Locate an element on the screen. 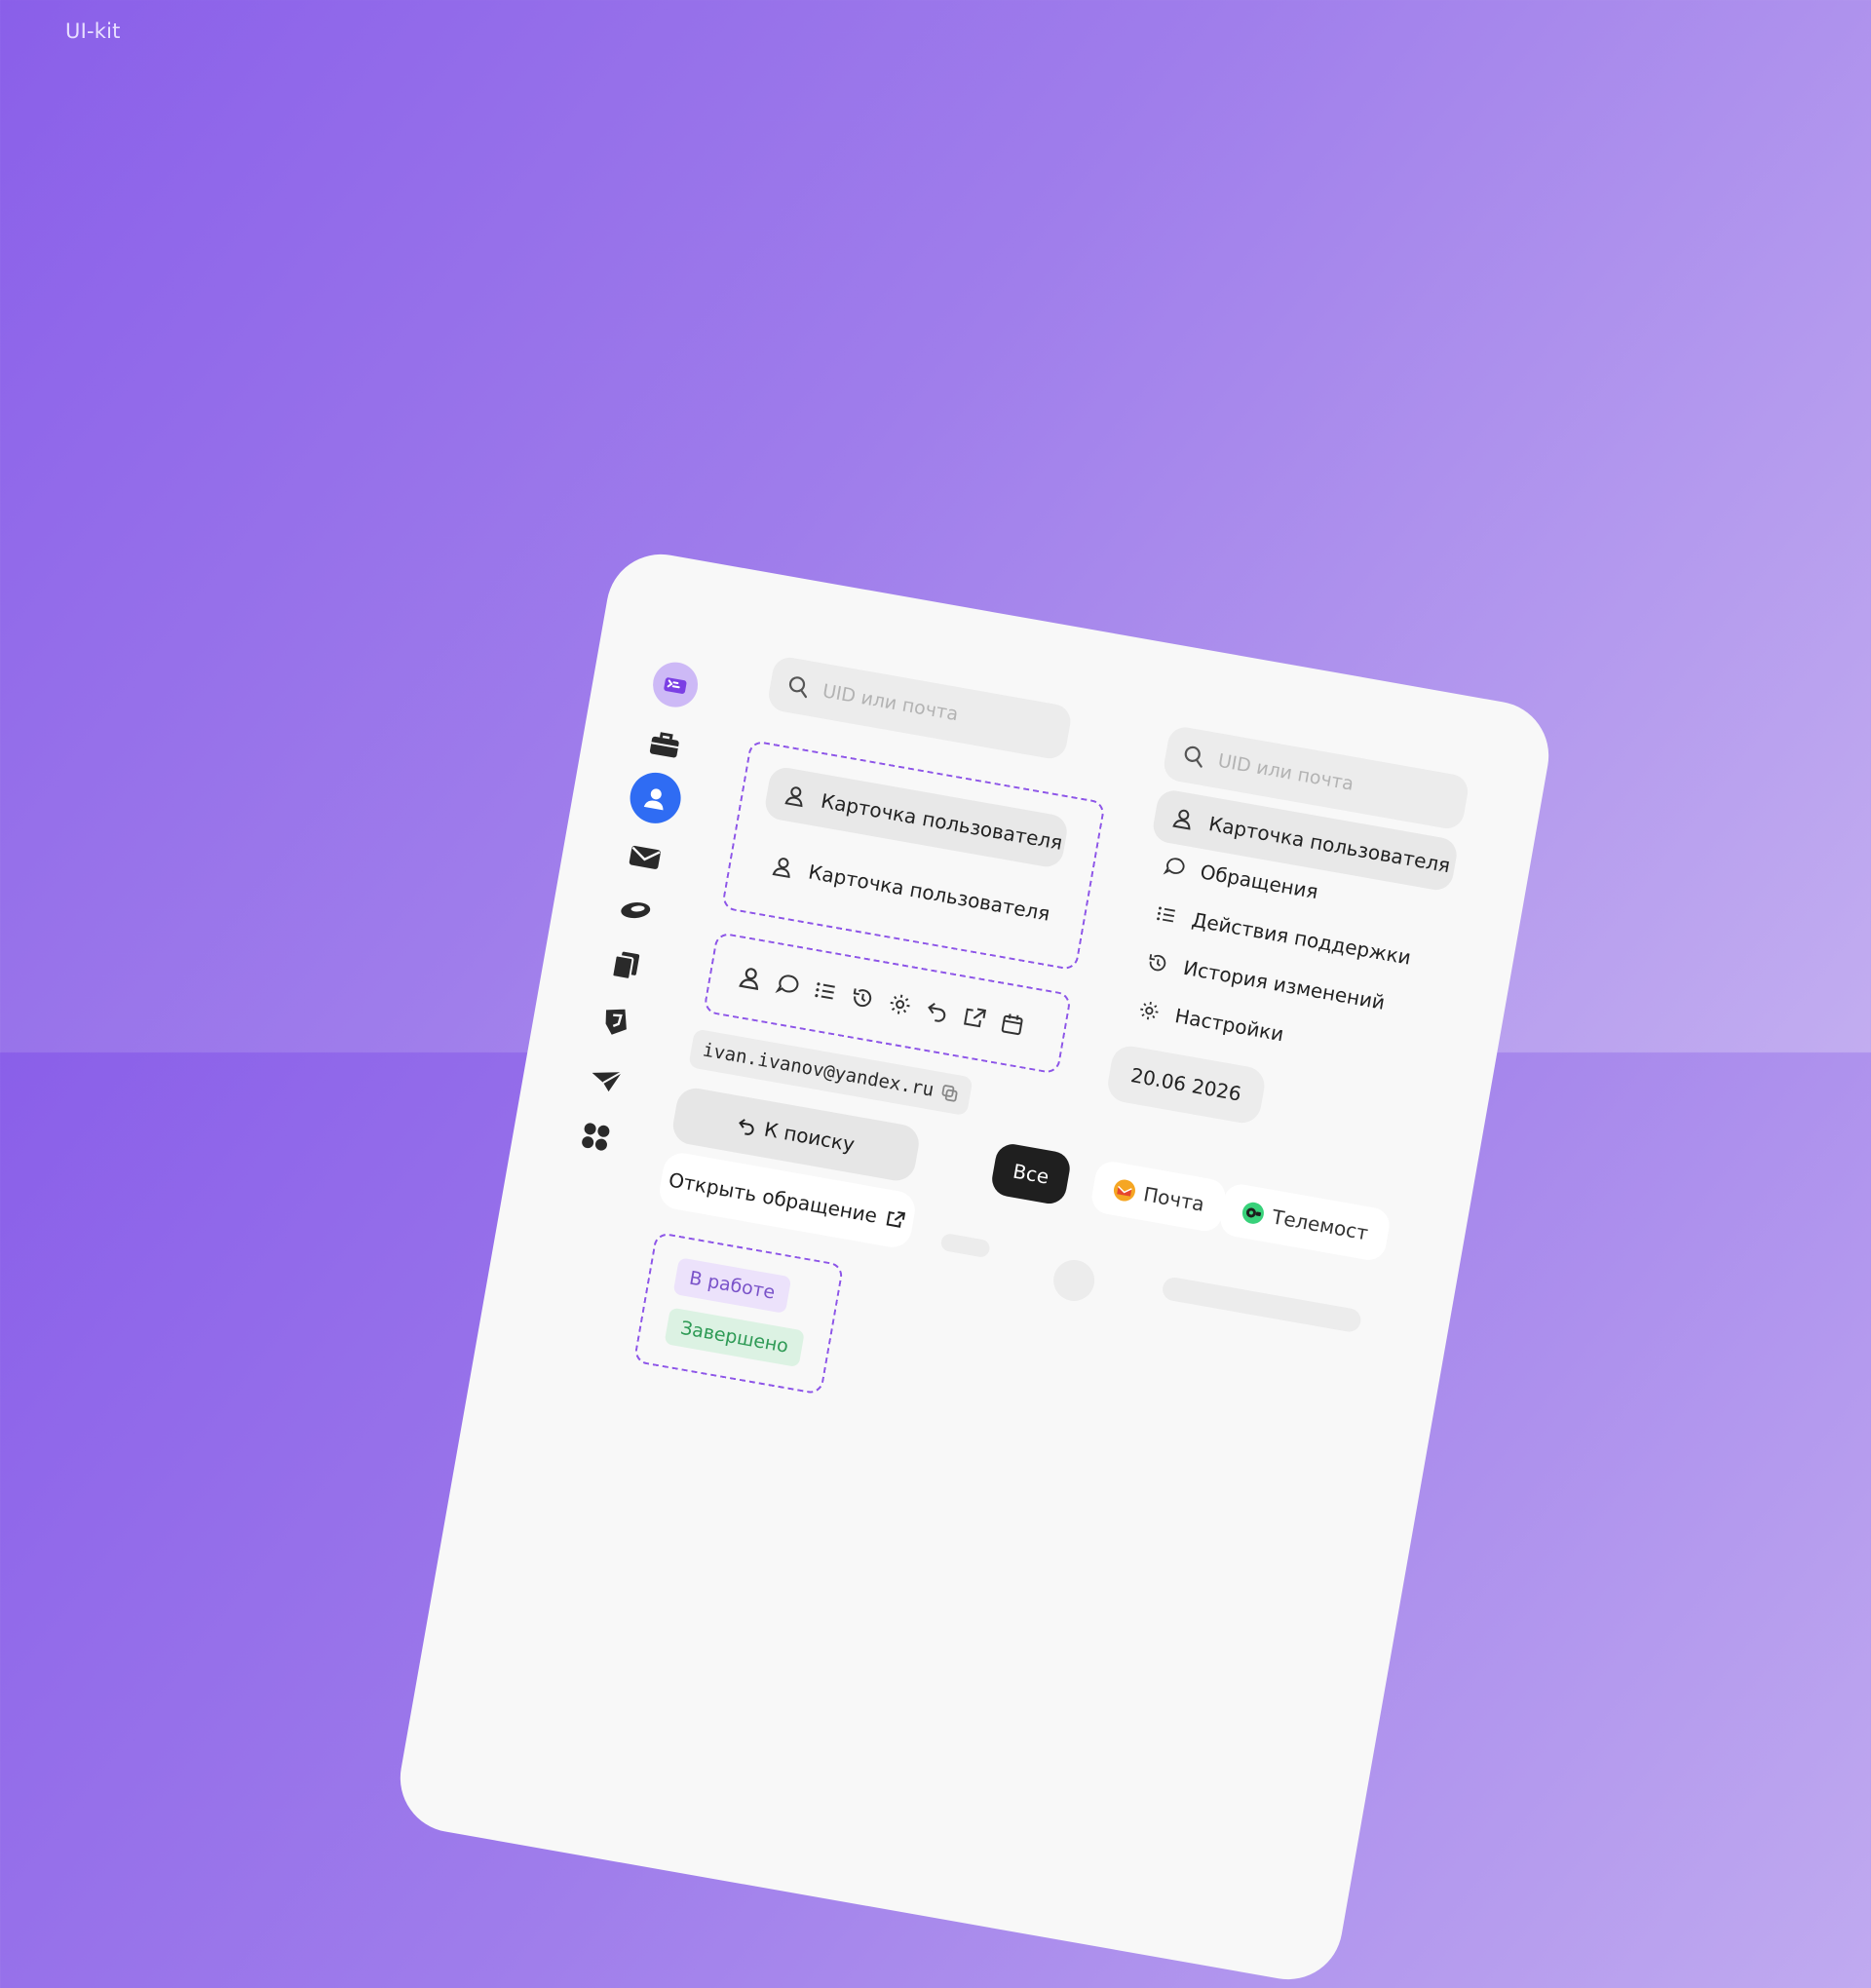  sidebar-logo is located at coordinates (675, 685).